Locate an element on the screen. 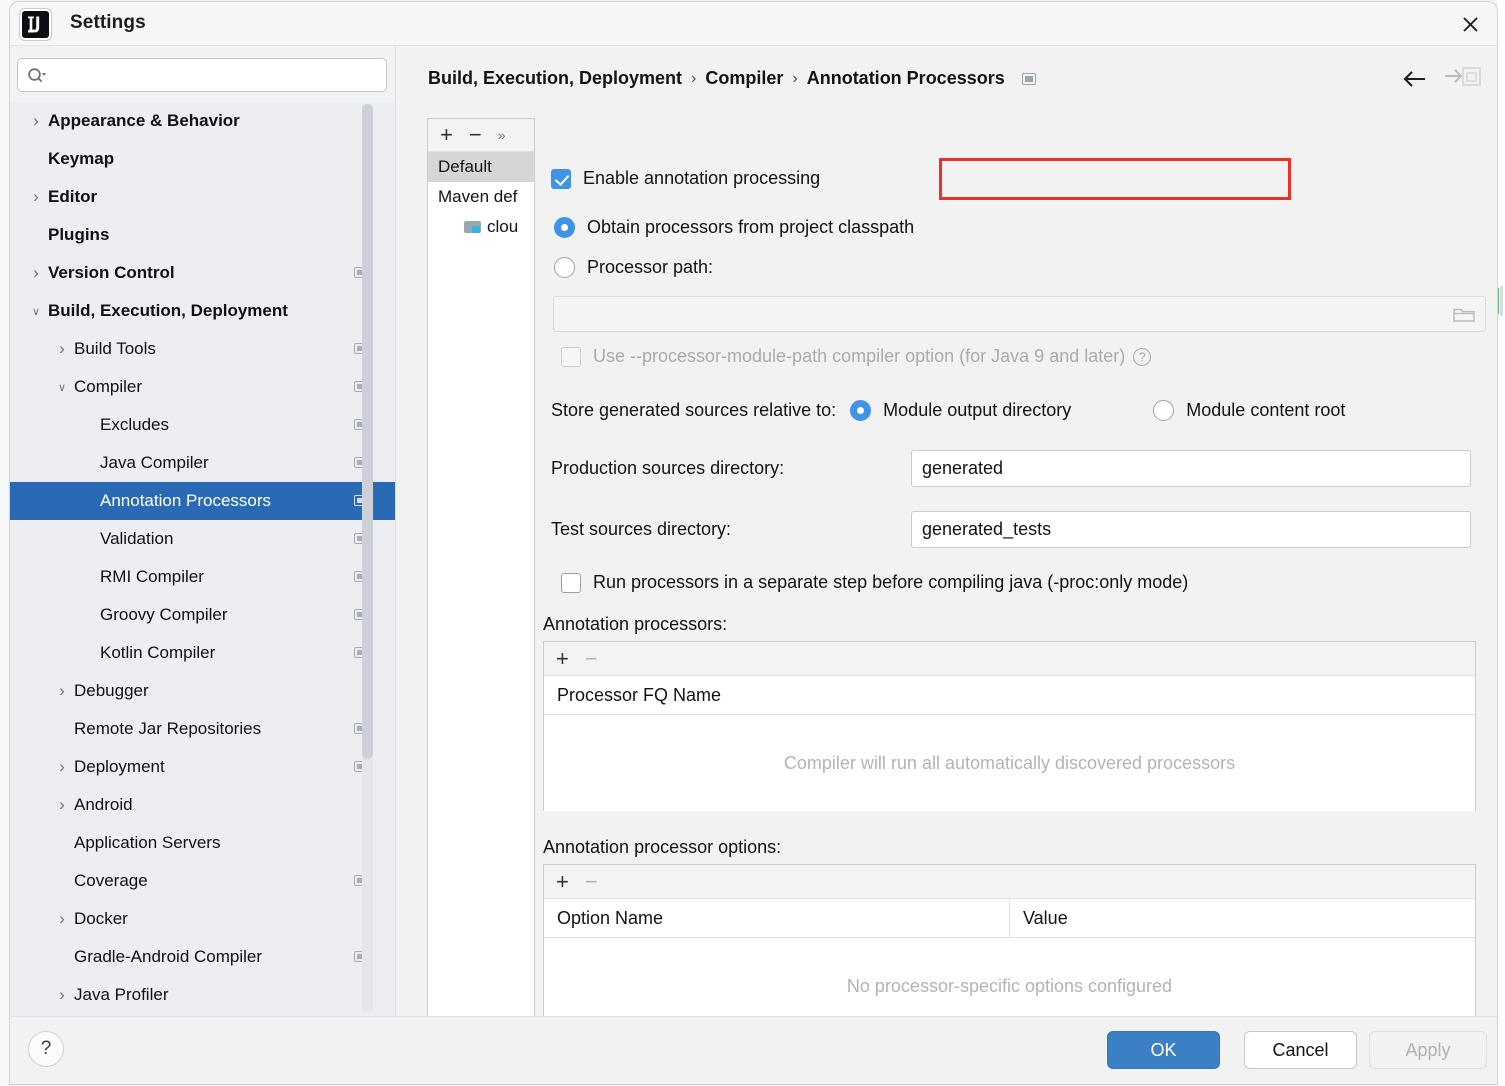 Image resolution: width=1505 pixels, height=1086 pixels. sidebar-item-annotation-processors: Annotation Processors is located at coordinates (202, 501).